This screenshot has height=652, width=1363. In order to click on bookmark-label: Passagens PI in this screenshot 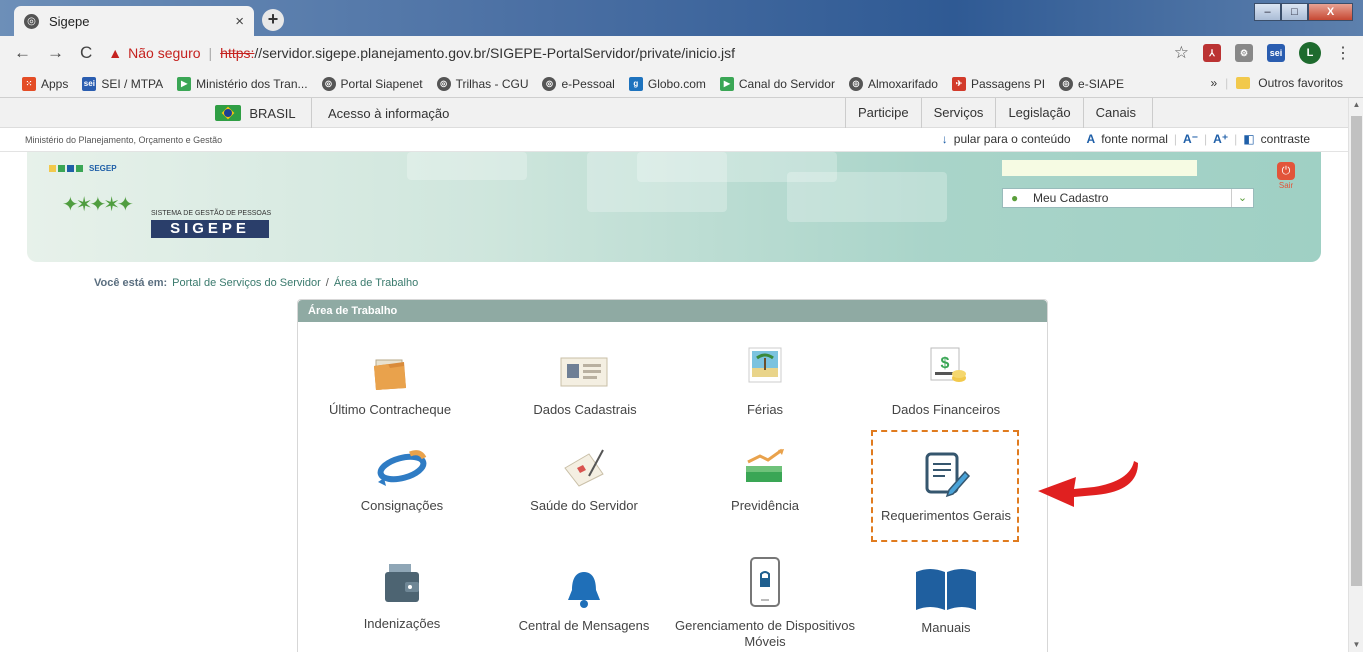, I will do `click(1008, 83)`.